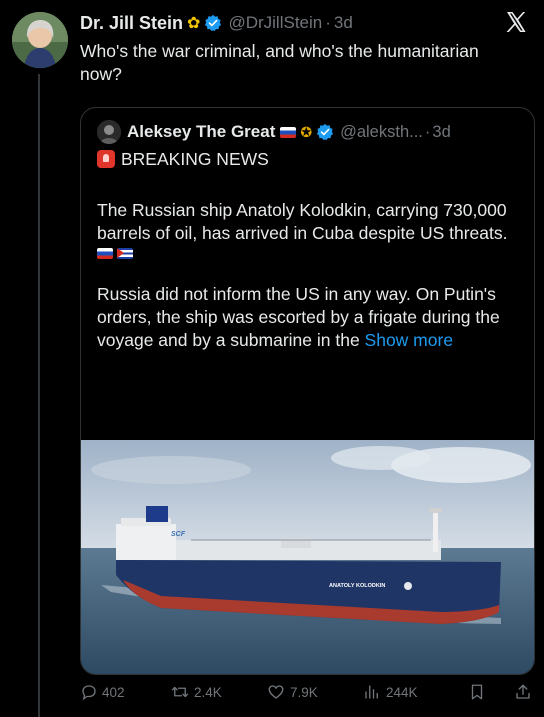 This screenshot has width=544, height=717. I want to click on reply-button: 402, so click(125, 692).